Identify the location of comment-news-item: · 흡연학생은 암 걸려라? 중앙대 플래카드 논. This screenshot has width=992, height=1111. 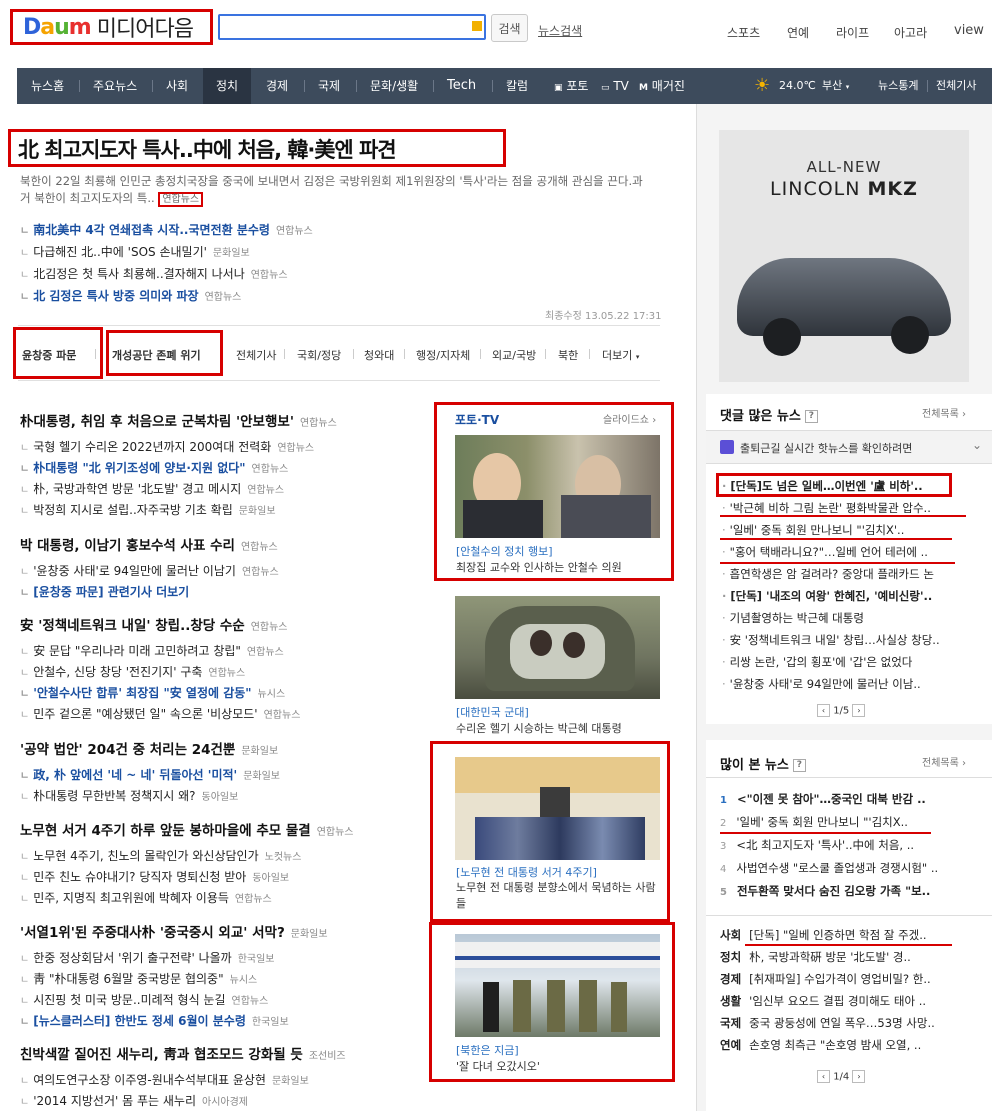
(842, 574).